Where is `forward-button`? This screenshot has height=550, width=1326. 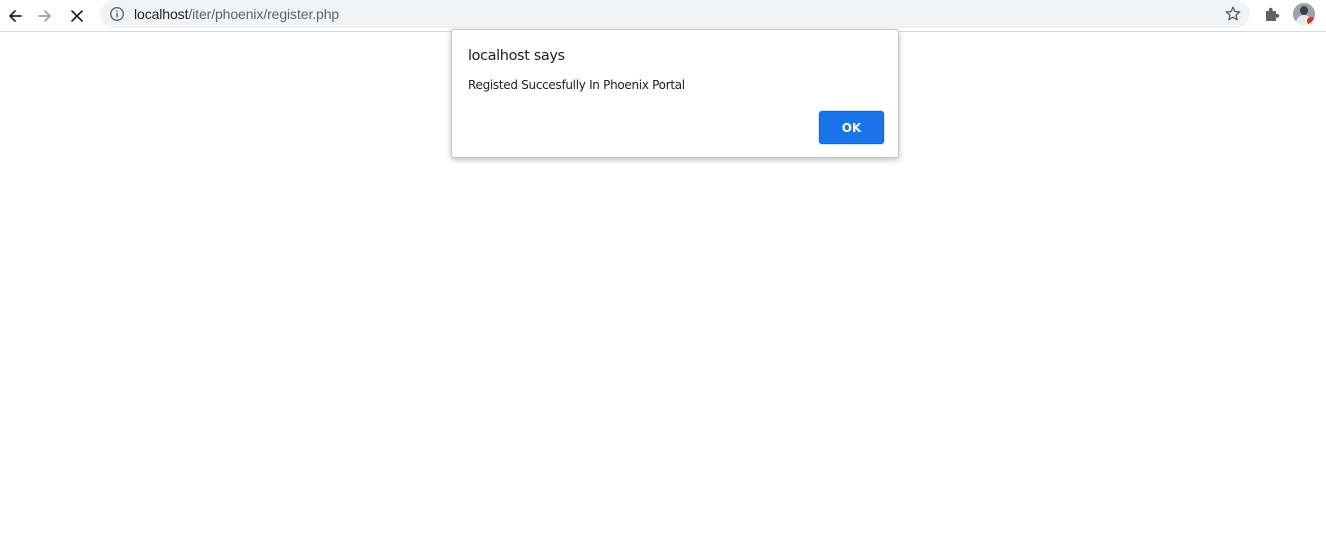 forward-button is located at coordinates (45, 16).